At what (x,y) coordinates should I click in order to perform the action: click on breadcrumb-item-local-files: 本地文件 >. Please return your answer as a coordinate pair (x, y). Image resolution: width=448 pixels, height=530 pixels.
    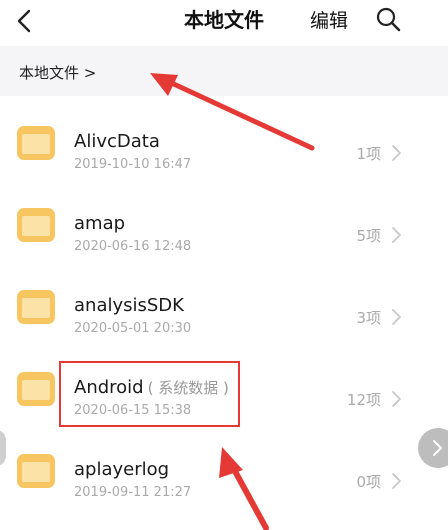
    Looking at the image, I should click on (57, 72).